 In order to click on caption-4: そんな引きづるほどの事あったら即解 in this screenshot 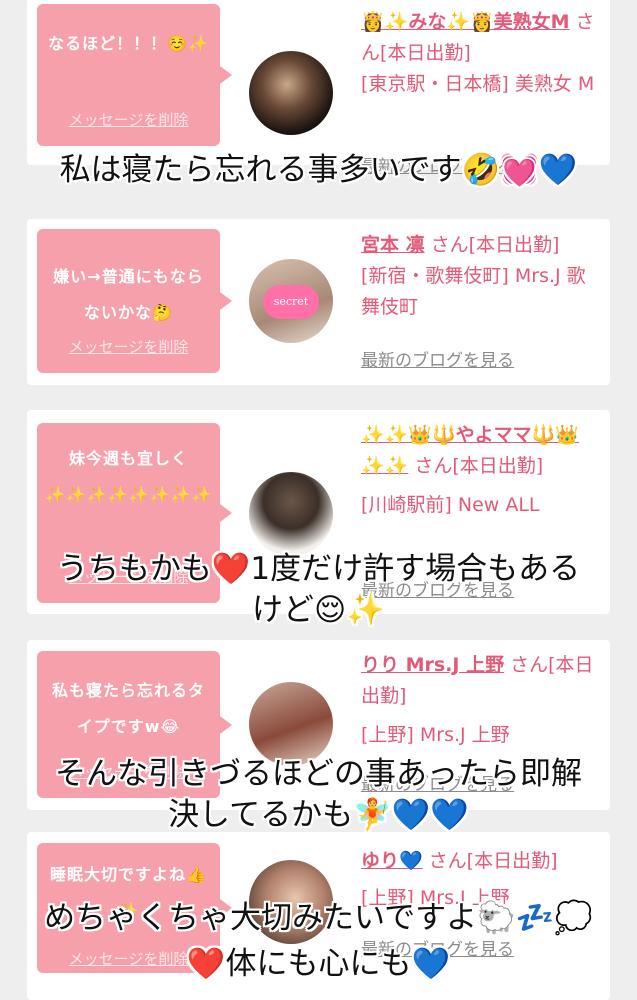, I will do `click(318, 774)`.